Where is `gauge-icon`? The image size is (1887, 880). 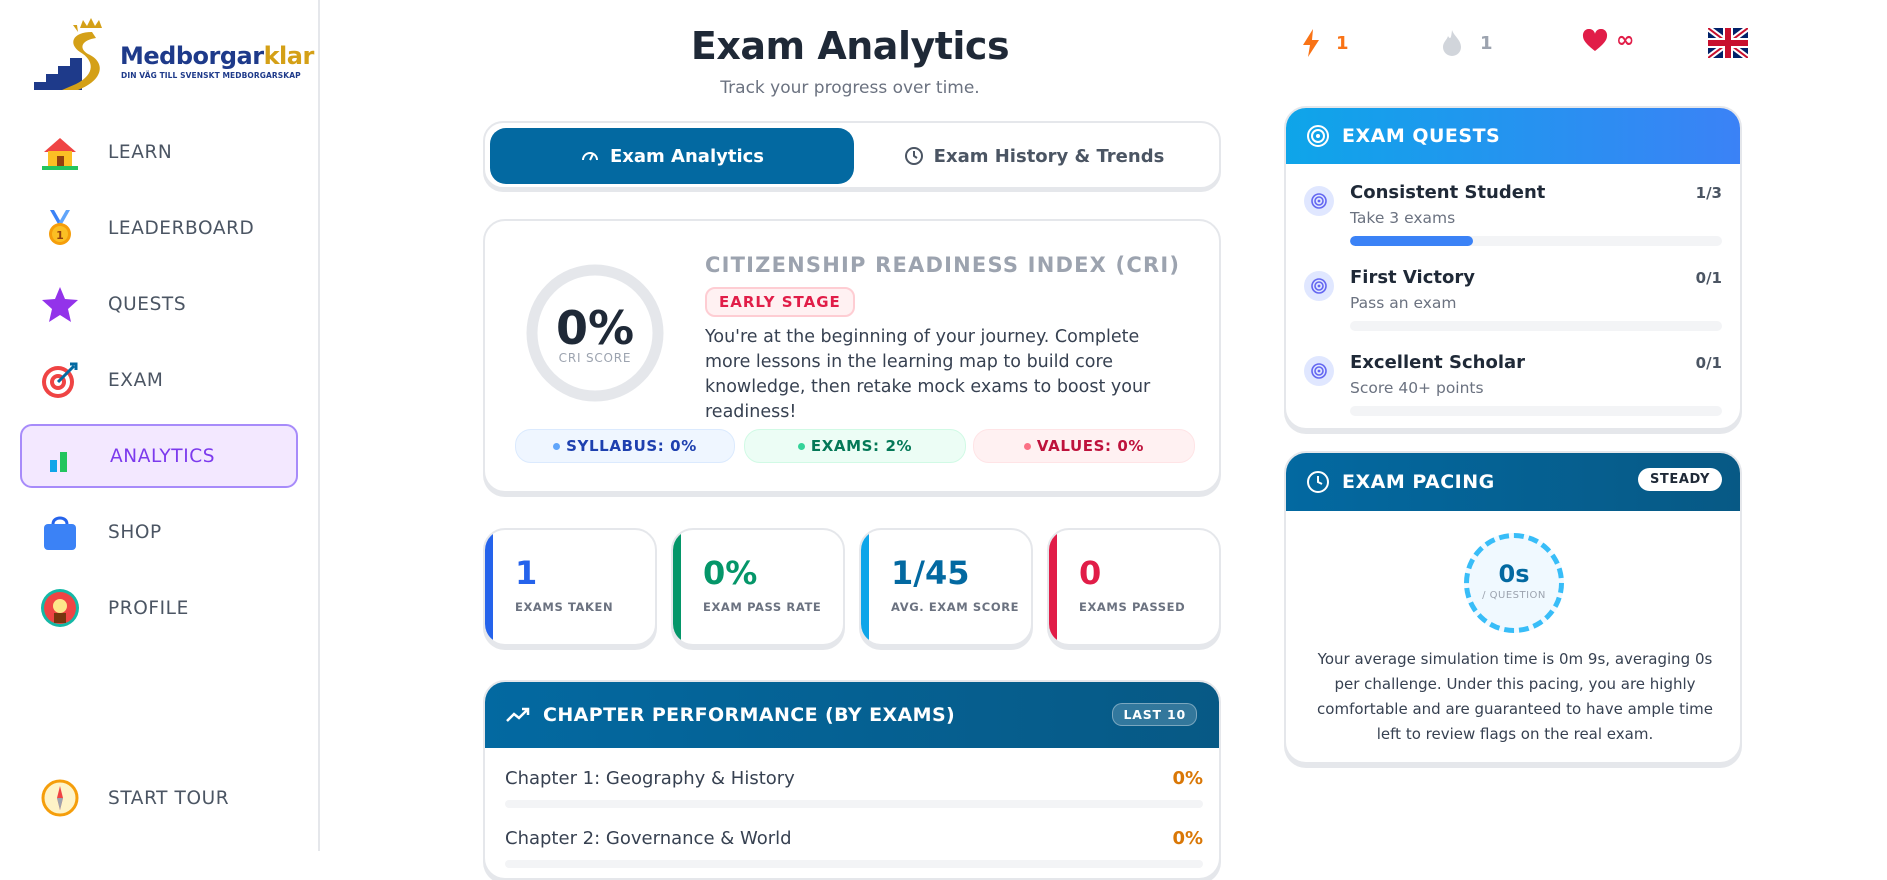
gauge-icon is located at coordinates (589, 156).